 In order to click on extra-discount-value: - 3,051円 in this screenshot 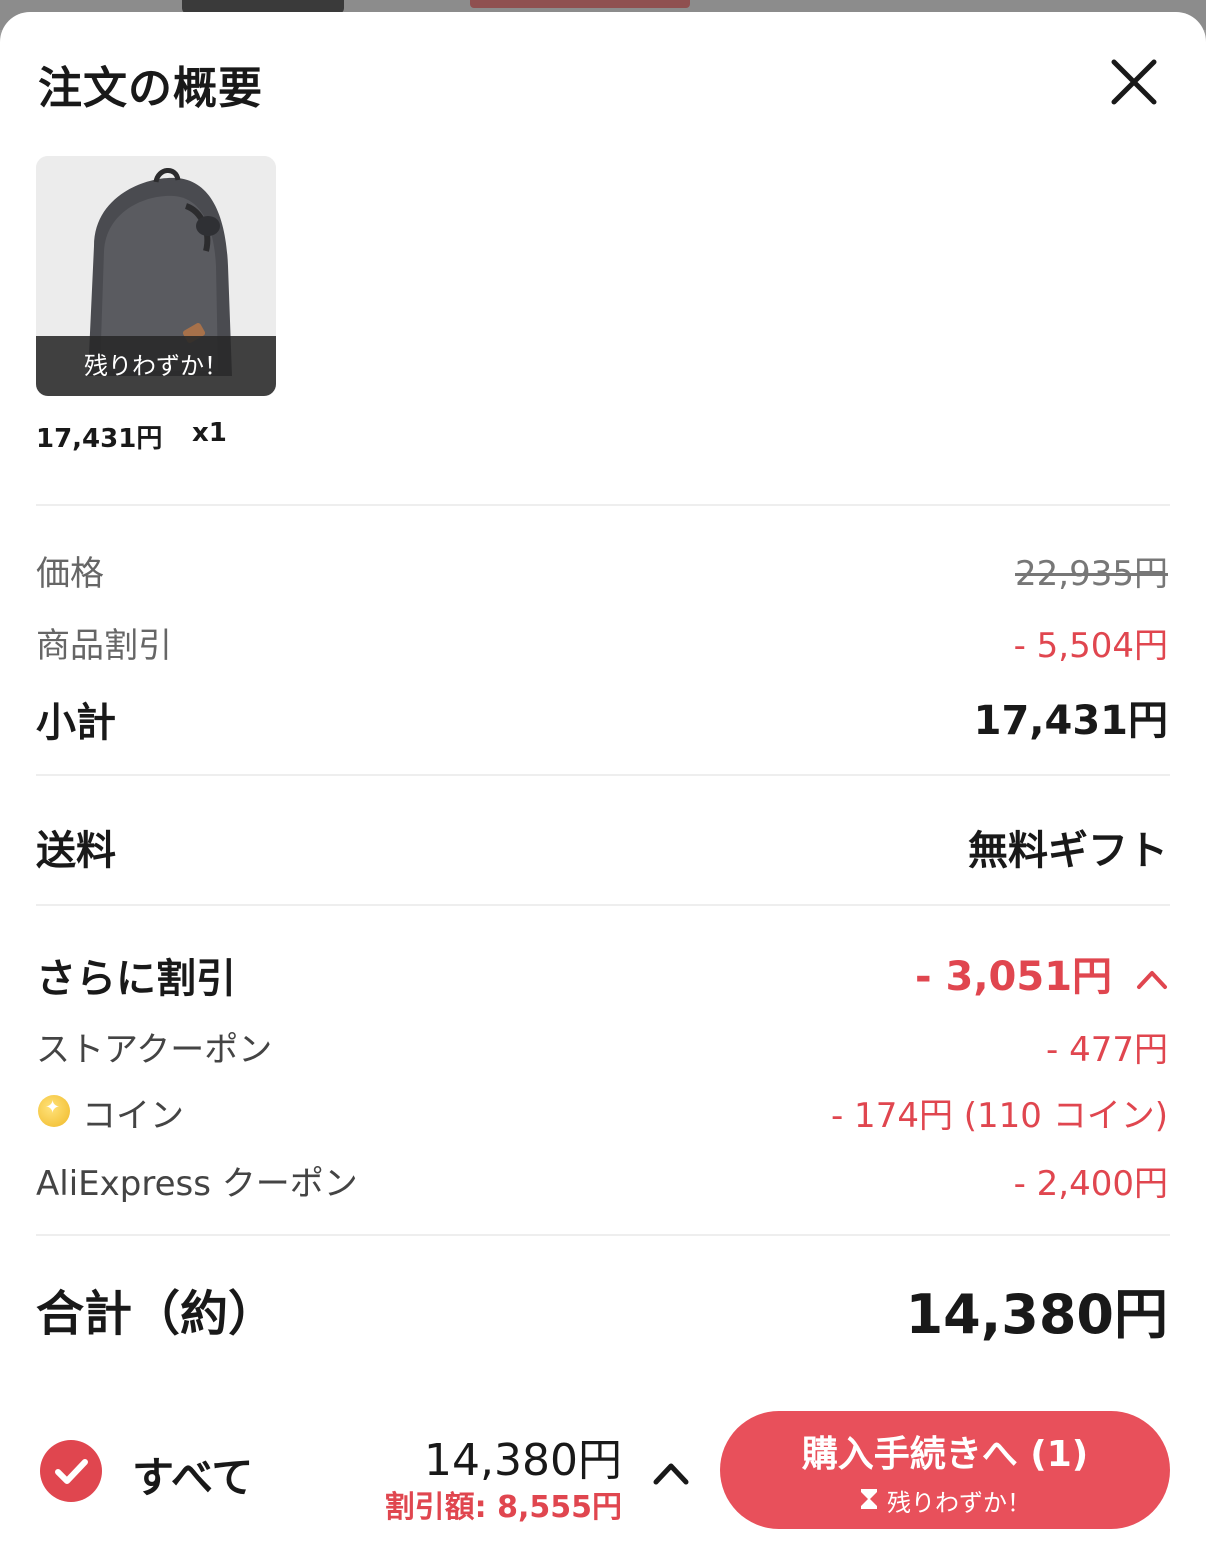, I will do `click(1014, 977)`.